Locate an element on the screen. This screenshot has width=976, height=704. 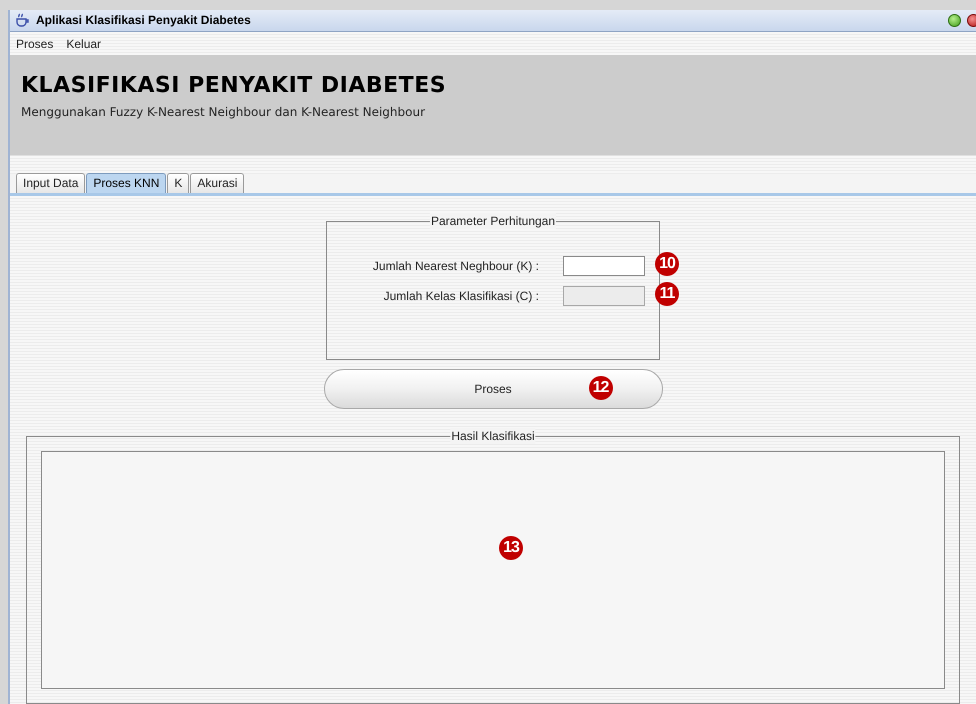
tab: Akurasi is located at coordinates (217, 182).